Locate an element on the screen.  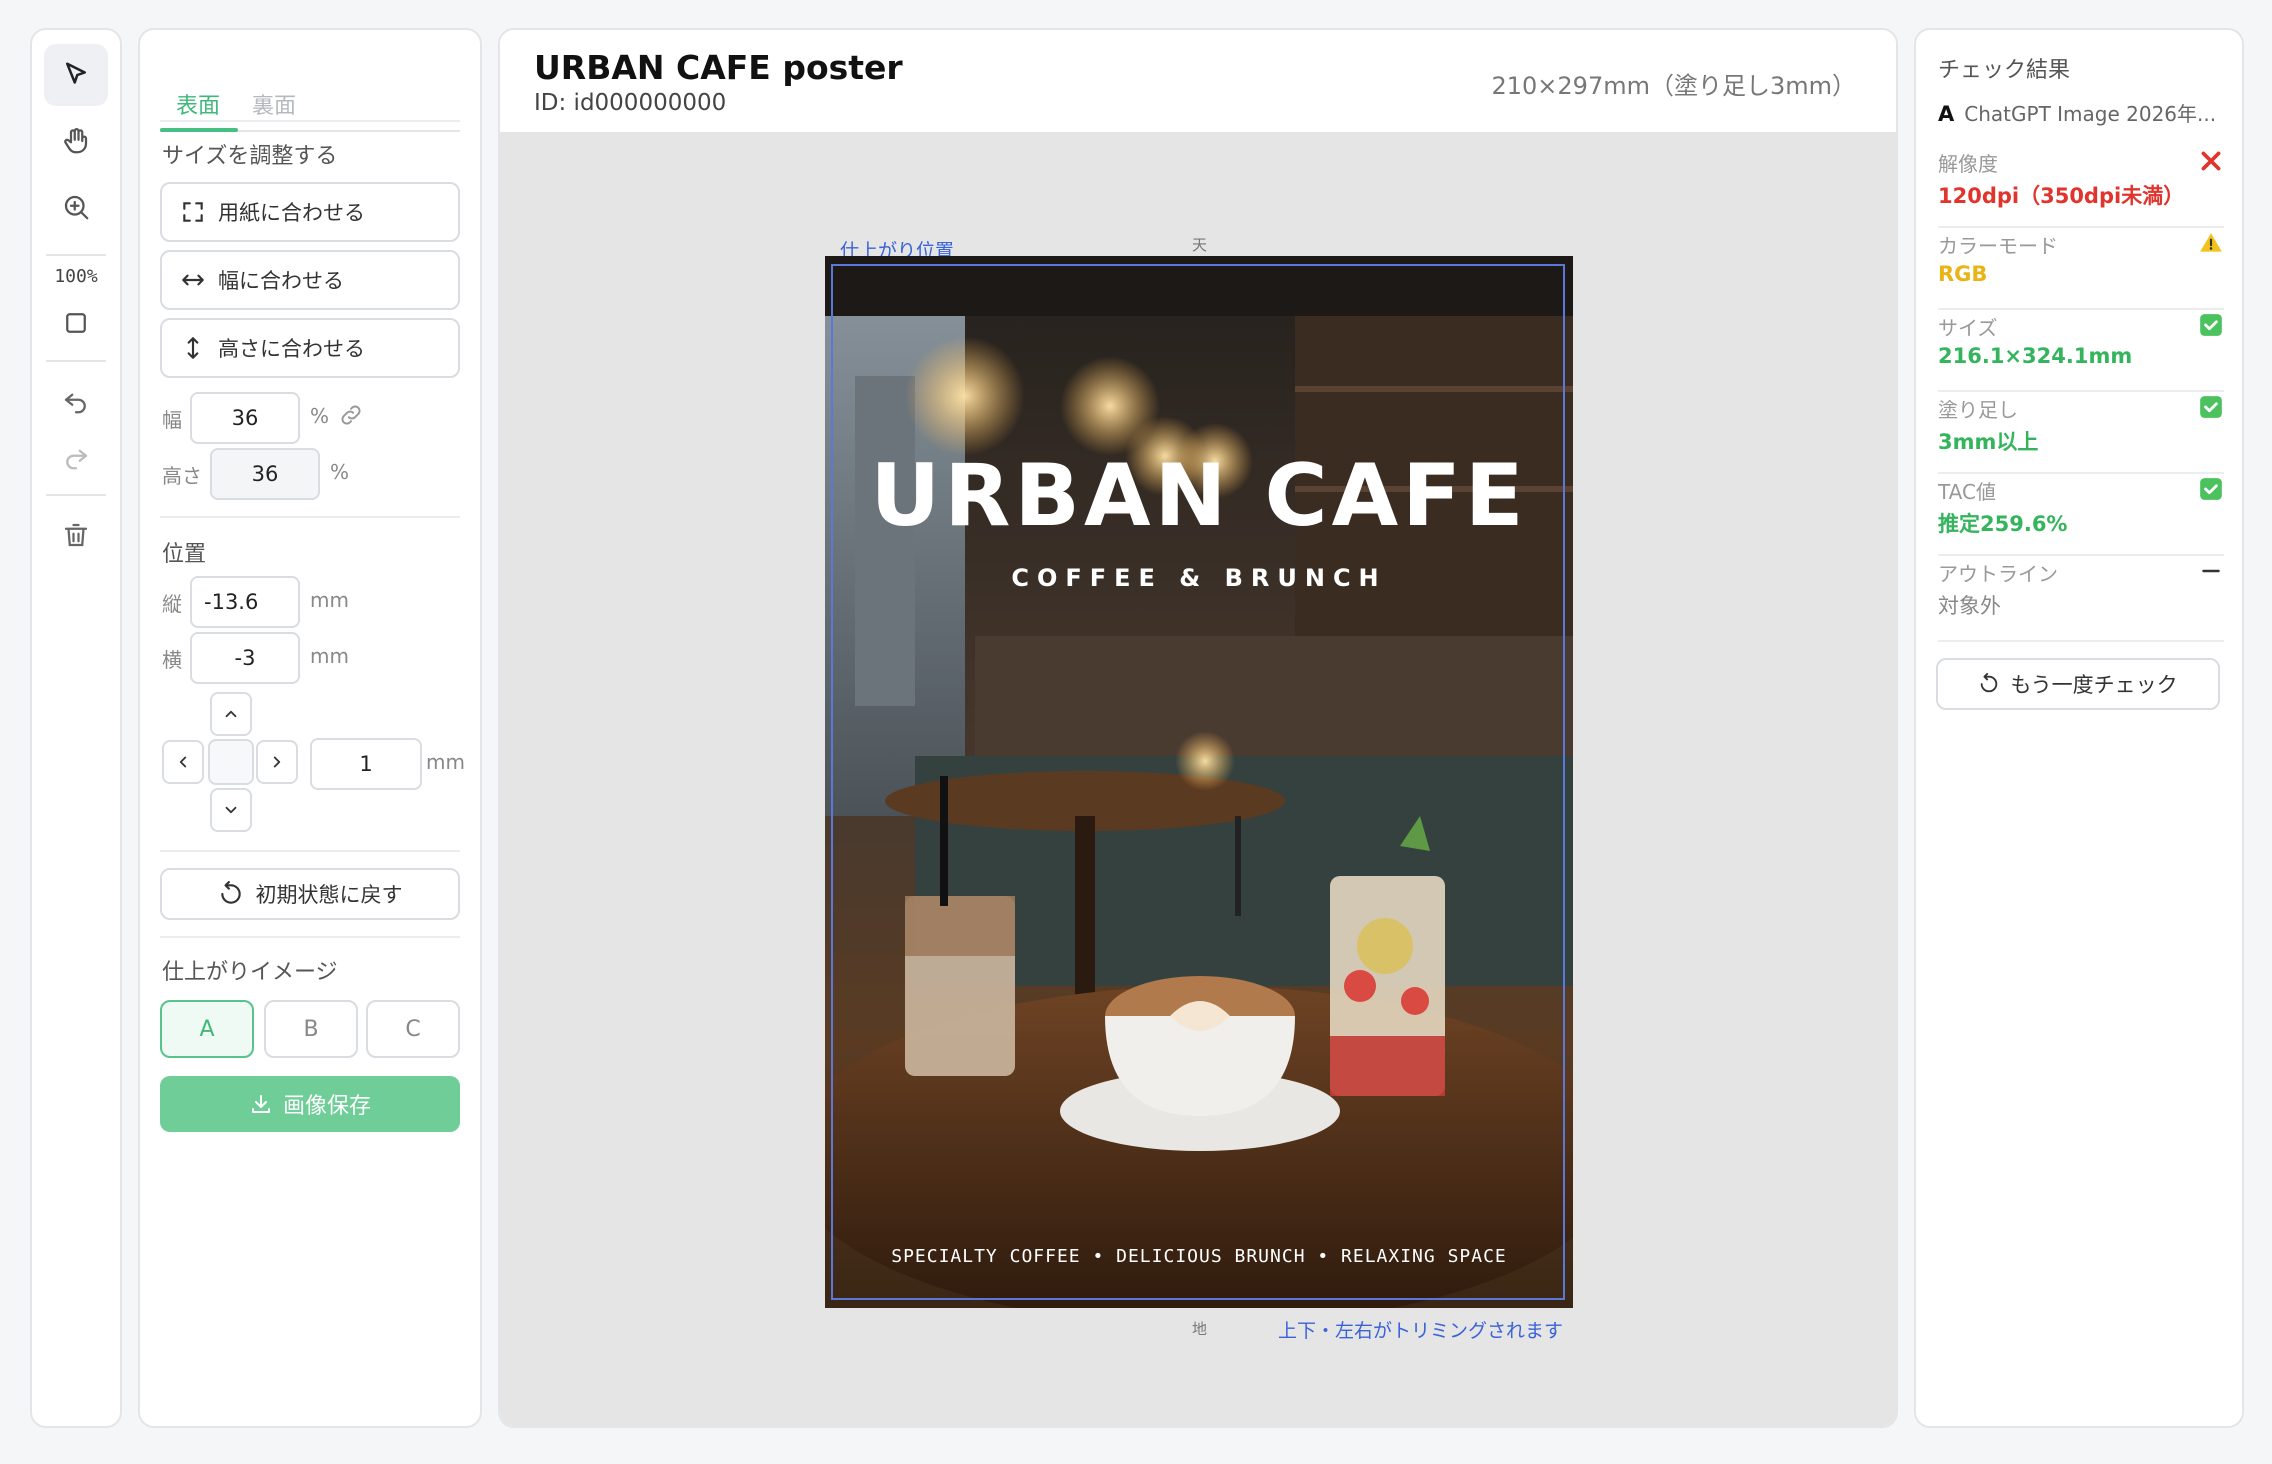
vertical-arrows-icon is located at coordinates (193, 348).